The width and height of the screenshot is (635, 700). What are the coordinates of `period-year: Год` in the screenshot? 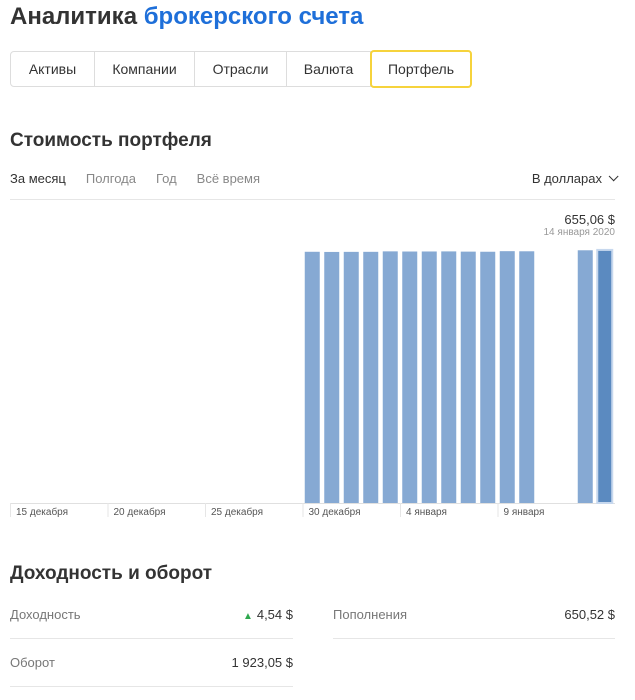 It's located at (166, 178).